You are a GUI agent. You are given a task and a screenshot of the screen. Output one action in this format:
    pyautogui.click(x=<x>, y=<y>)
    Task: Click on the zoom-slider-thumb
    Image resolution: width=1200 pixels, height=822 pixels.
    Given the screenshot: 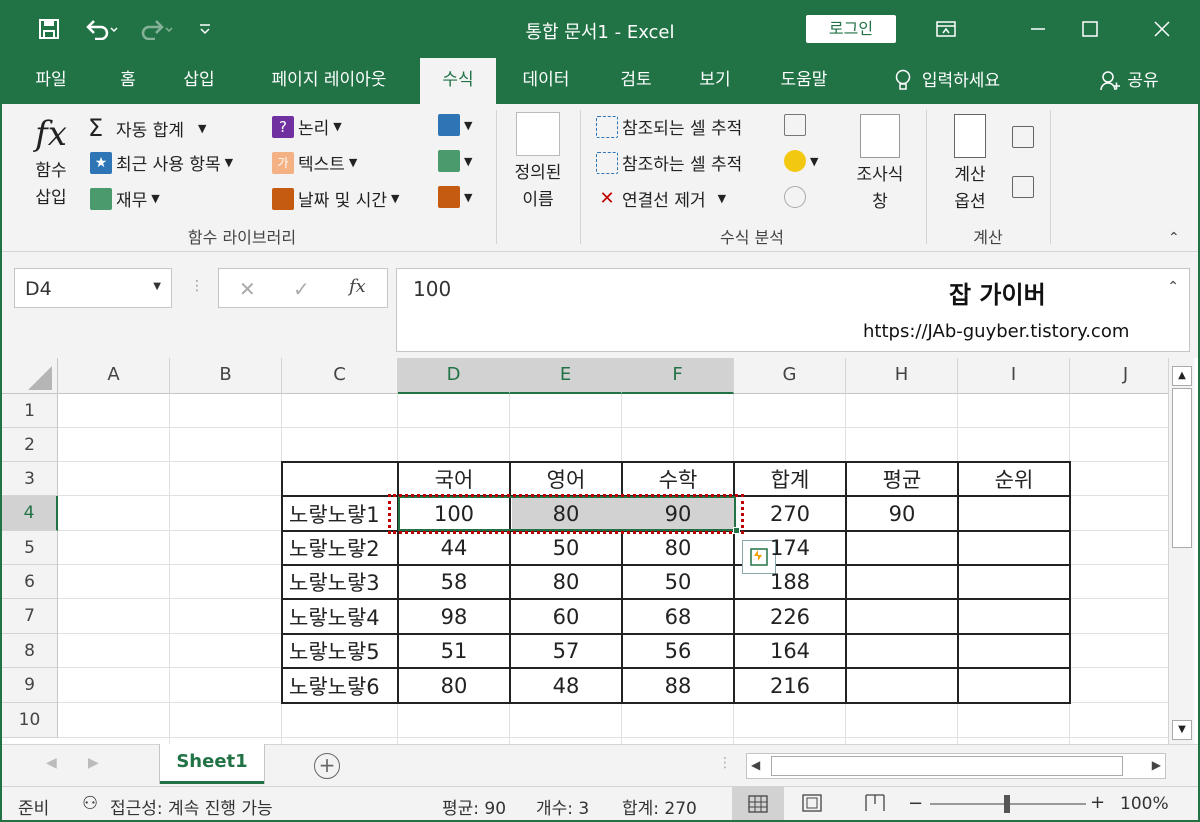 What is the action you would take?
    pyautogui.click(x=1007, y=804)
    